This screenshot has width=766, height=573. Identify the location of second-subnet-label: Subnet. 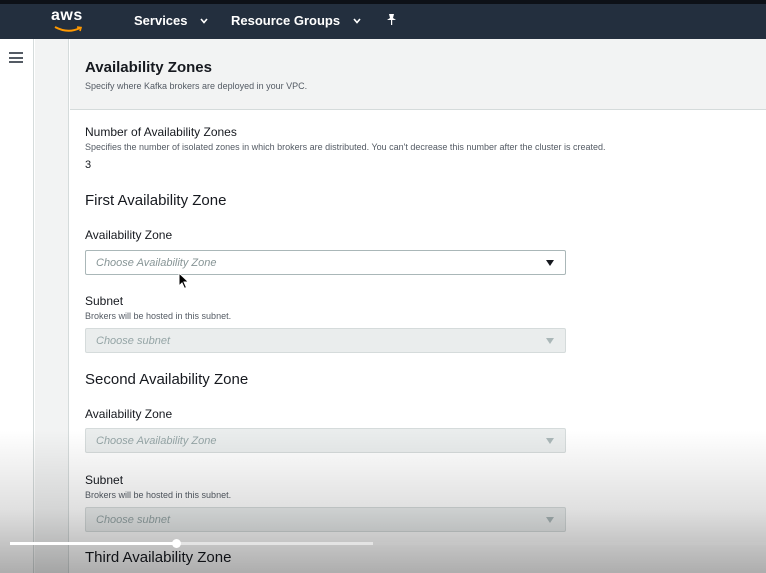
(104, 480).